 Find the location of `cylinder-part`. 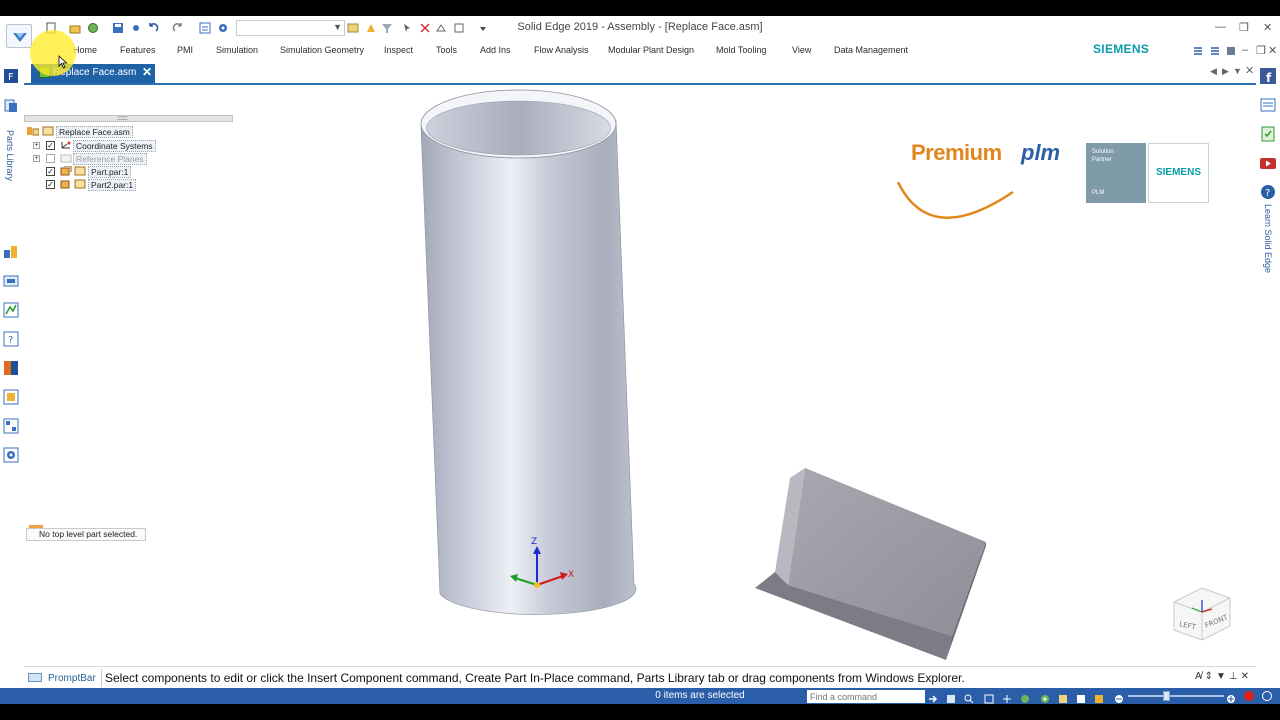

cylinder-part is located at coordinates (528, 352).